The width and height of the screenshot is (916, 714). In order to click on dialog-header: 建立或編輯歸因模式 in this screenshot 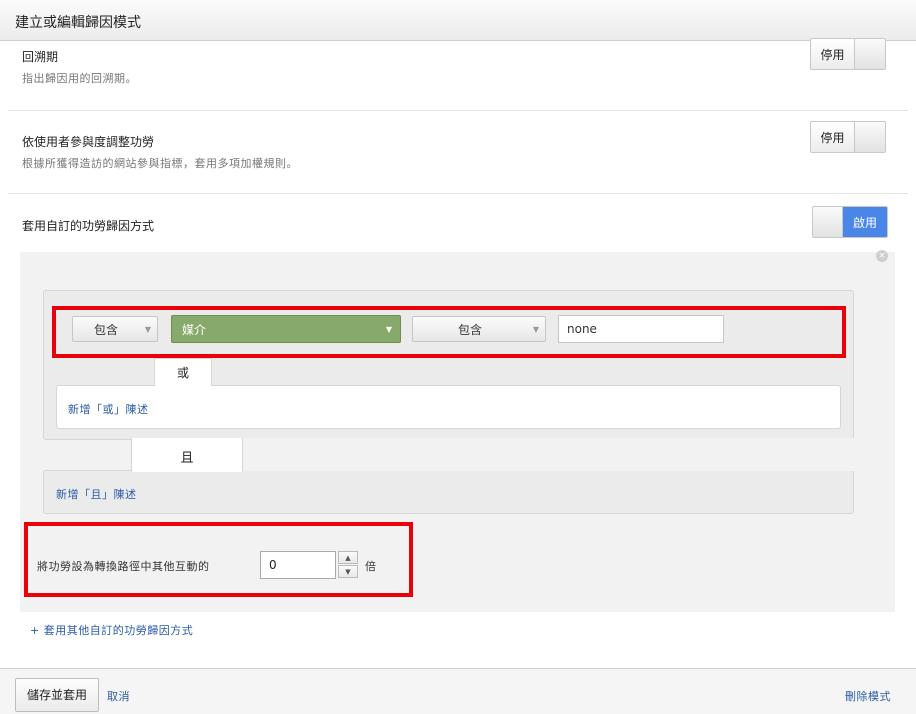, I will do `click(458, 20)`.